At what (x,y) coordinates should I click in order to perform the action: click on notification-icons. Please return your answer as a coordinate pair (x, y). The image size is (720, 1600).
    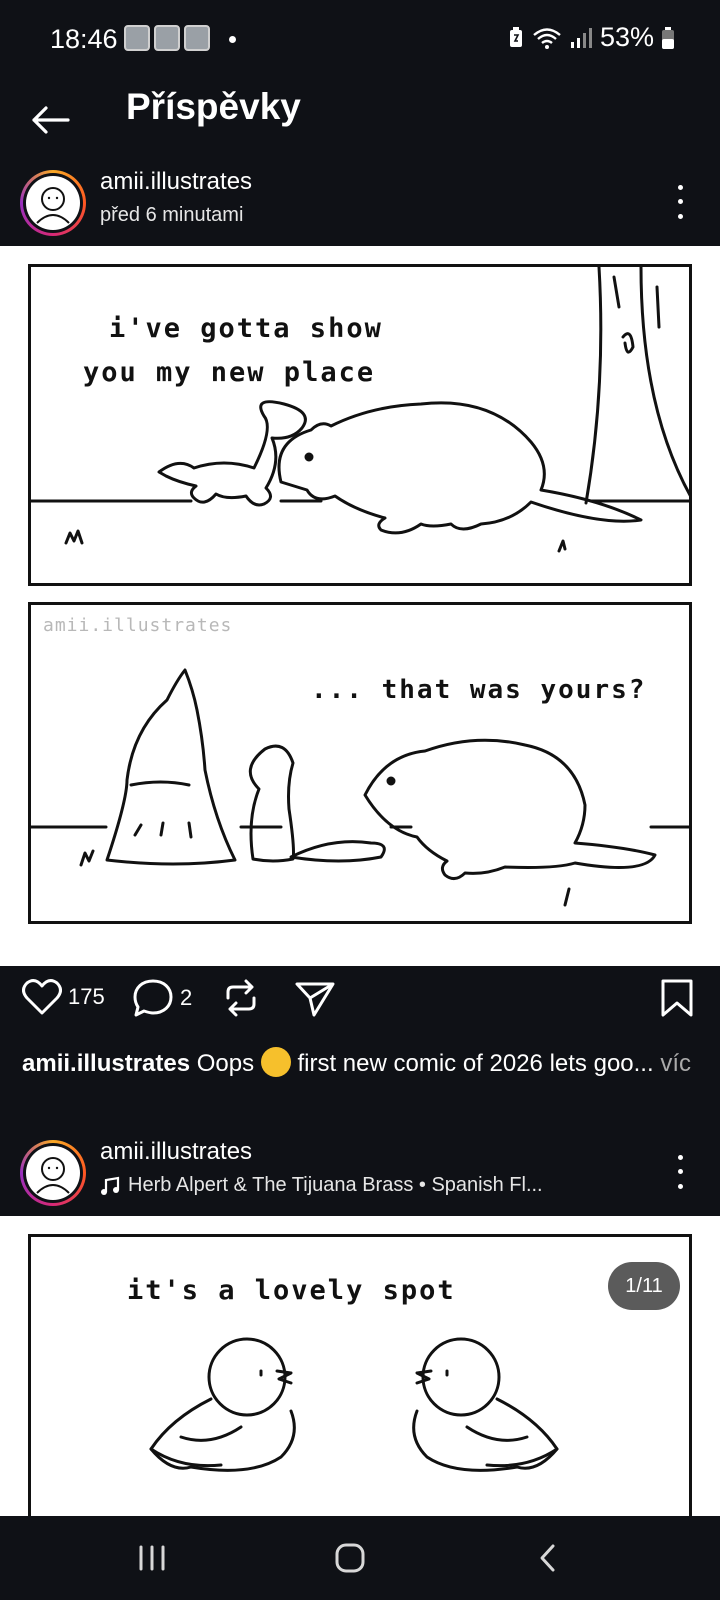
    Looking at the image, I should click on (167, 38).